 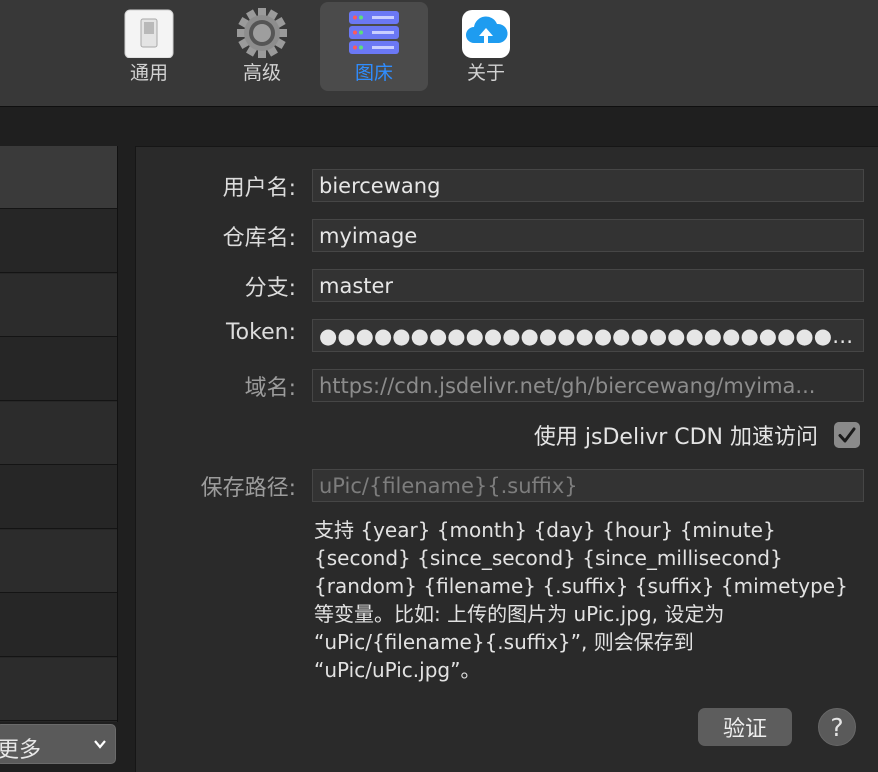 What do you see at coordinates (260, 332) in the screenshot?
I see `token-label: Token:` at bounding box center [260, 332].